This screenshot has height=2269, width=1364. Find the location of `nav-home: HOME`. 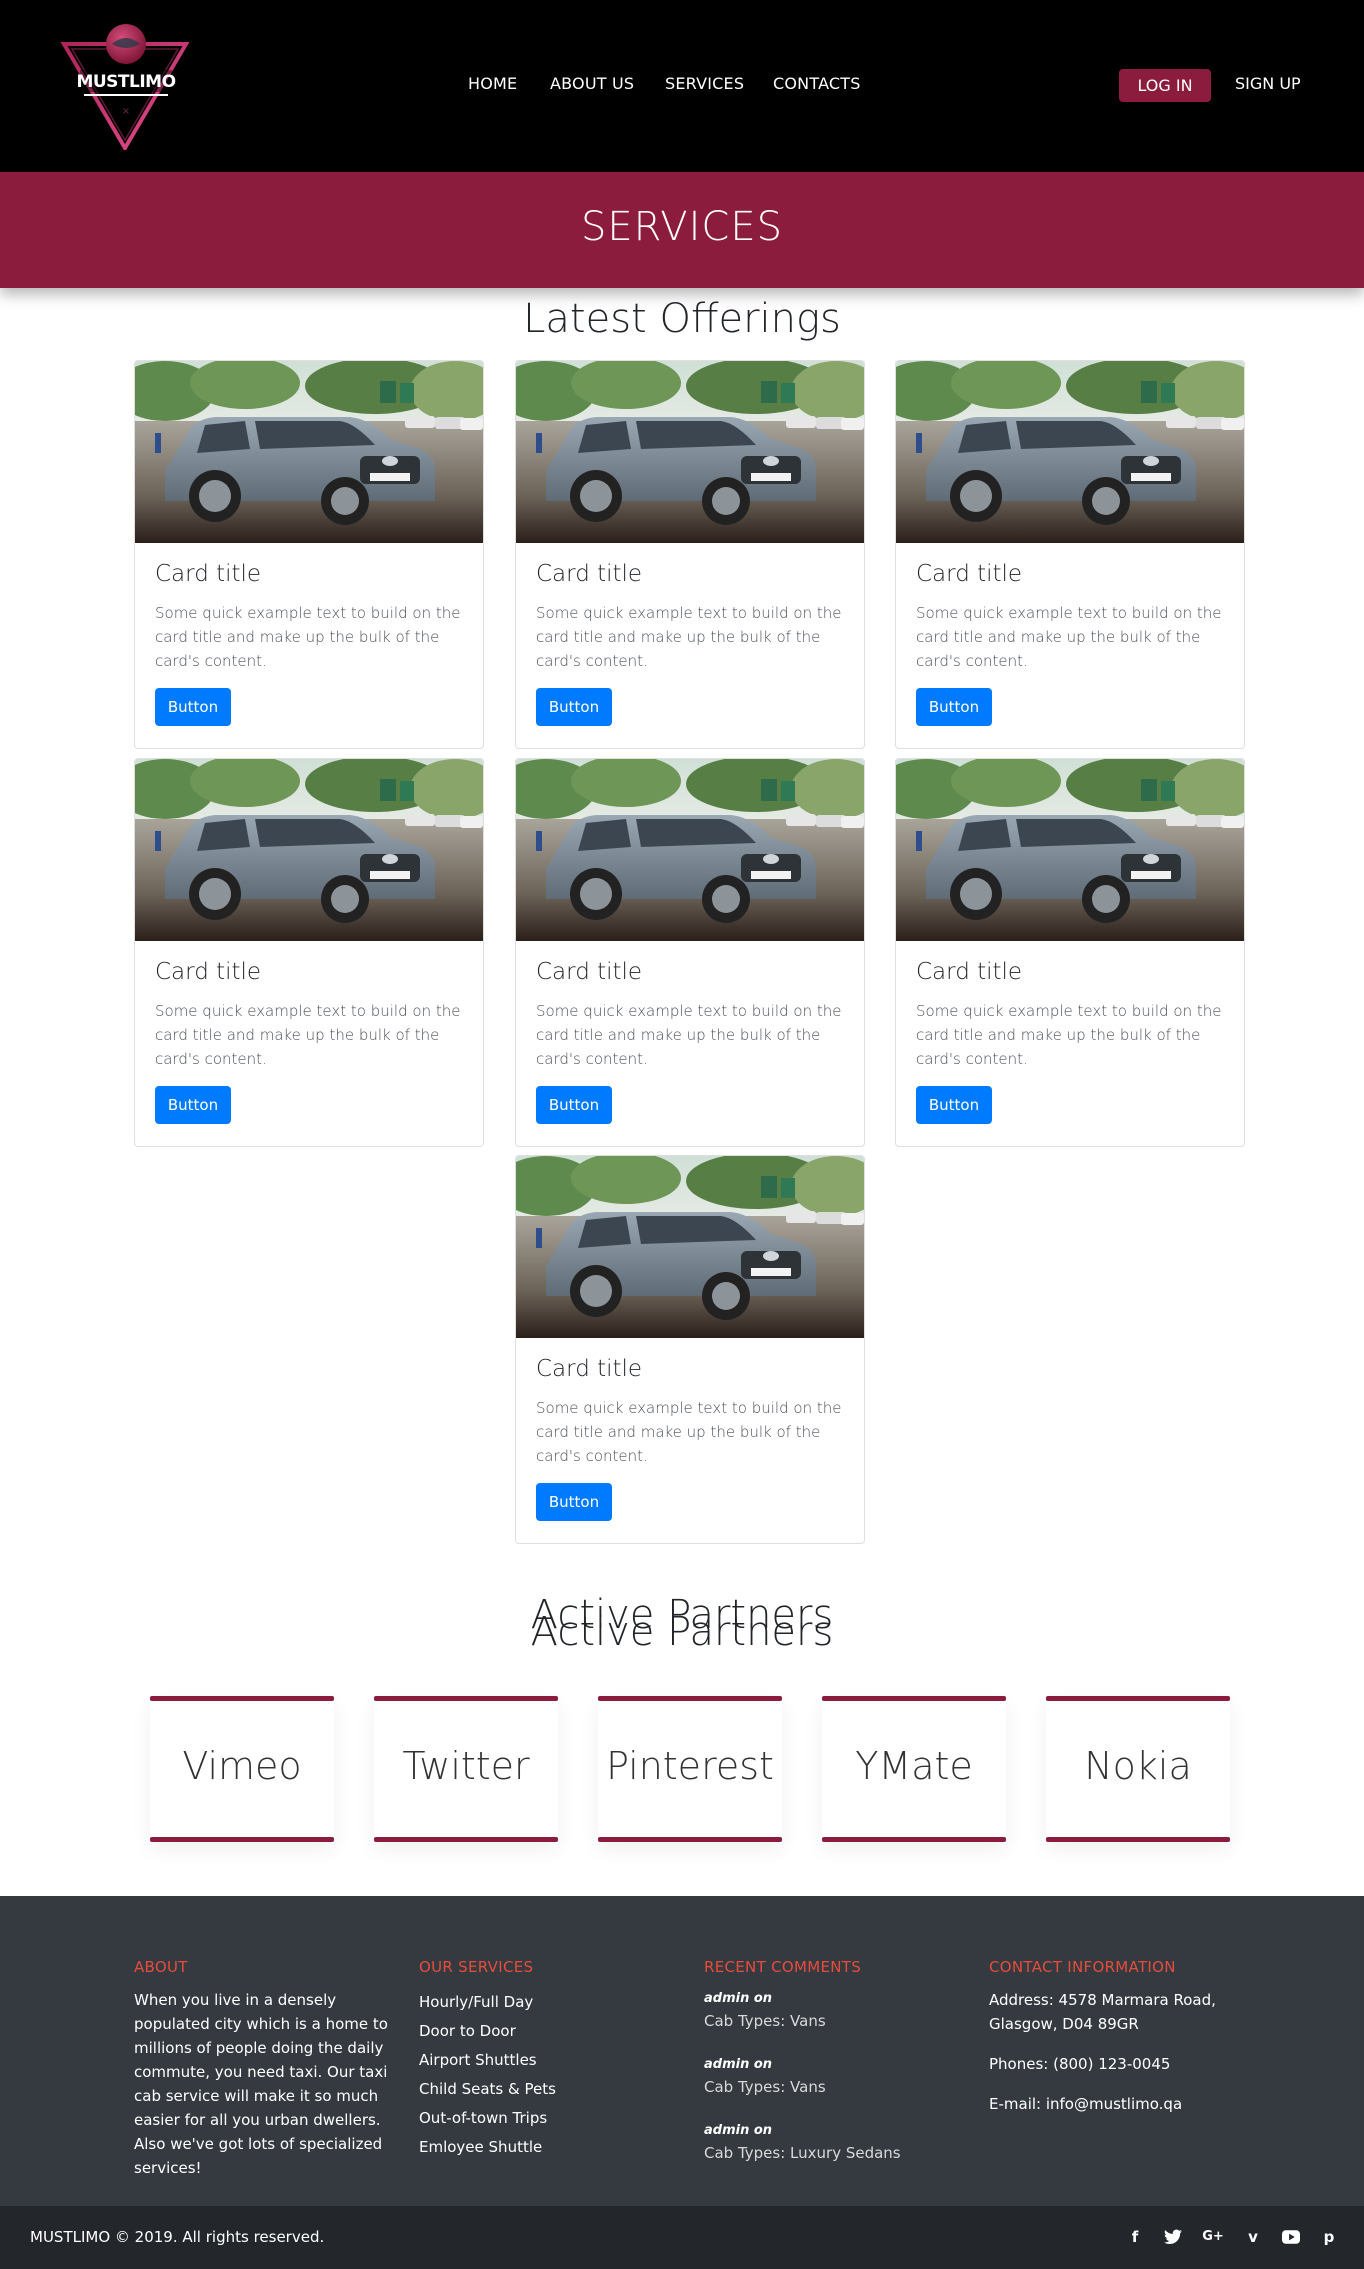

nav-home: HOME is located at coordinates (492, 83).